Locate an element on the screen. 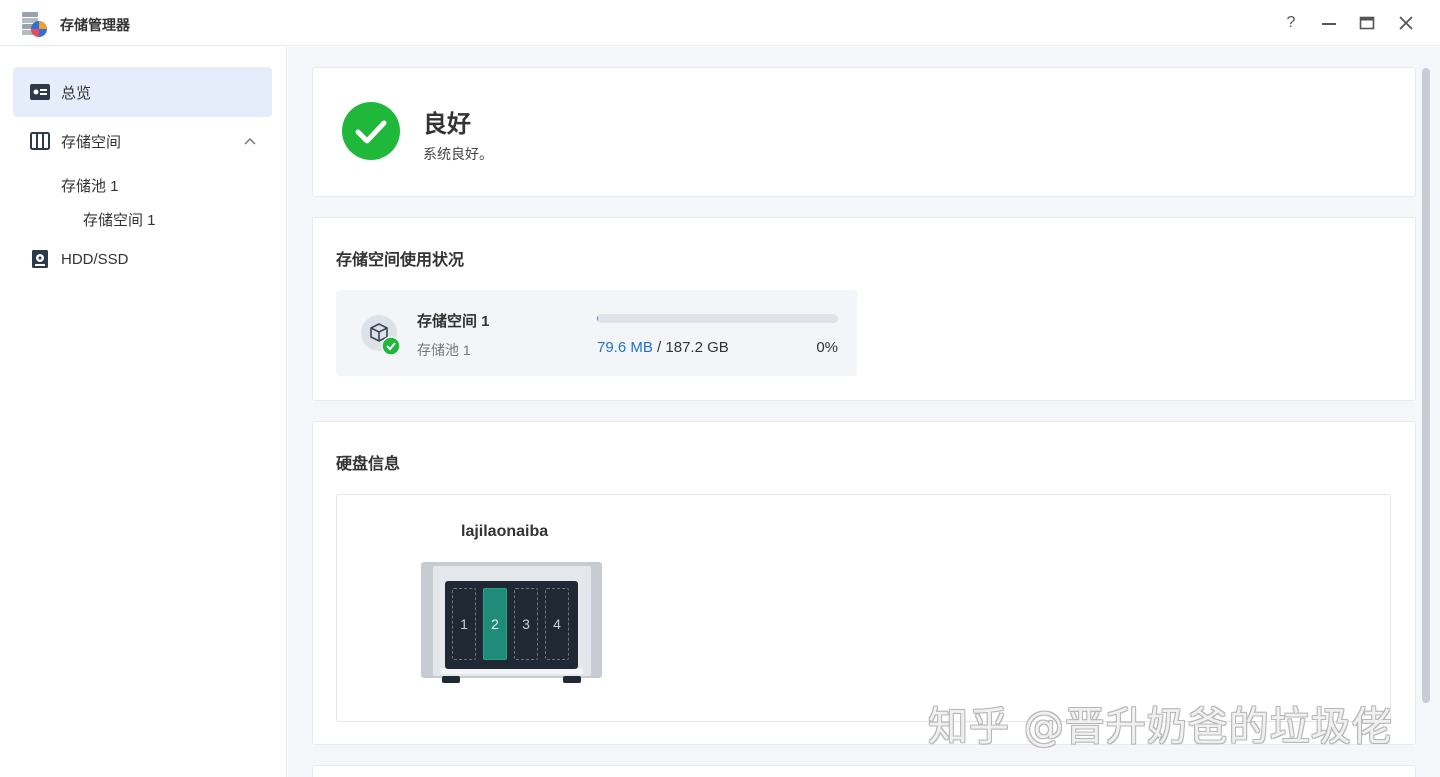 Image resolution: width=1440 pixels, height=777 pixels. maximize-icon is located at coordinates (1367, 23).